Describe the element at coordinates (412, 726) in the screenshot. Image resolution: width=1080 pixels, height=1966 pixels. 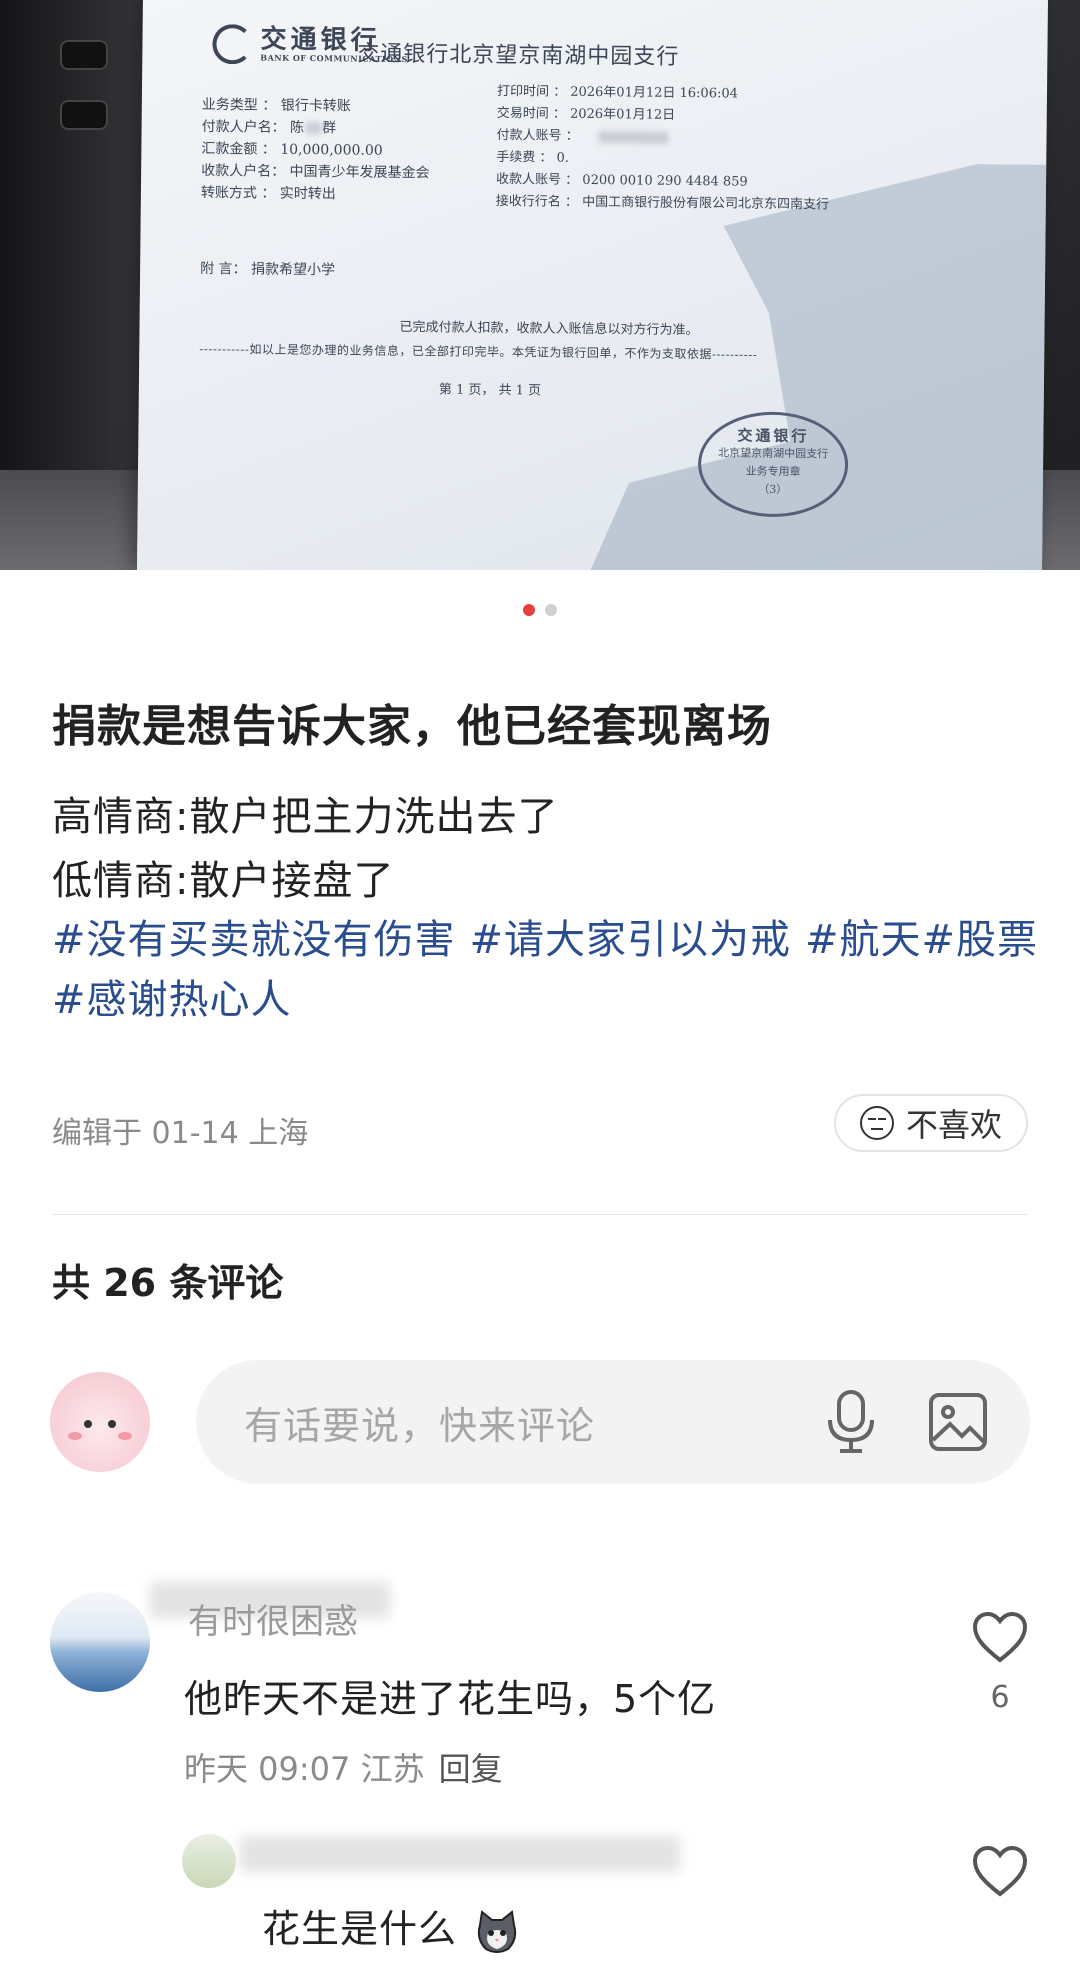
I see `post-title: 捐款是想告诉大家，他已经套现离场` at that location.